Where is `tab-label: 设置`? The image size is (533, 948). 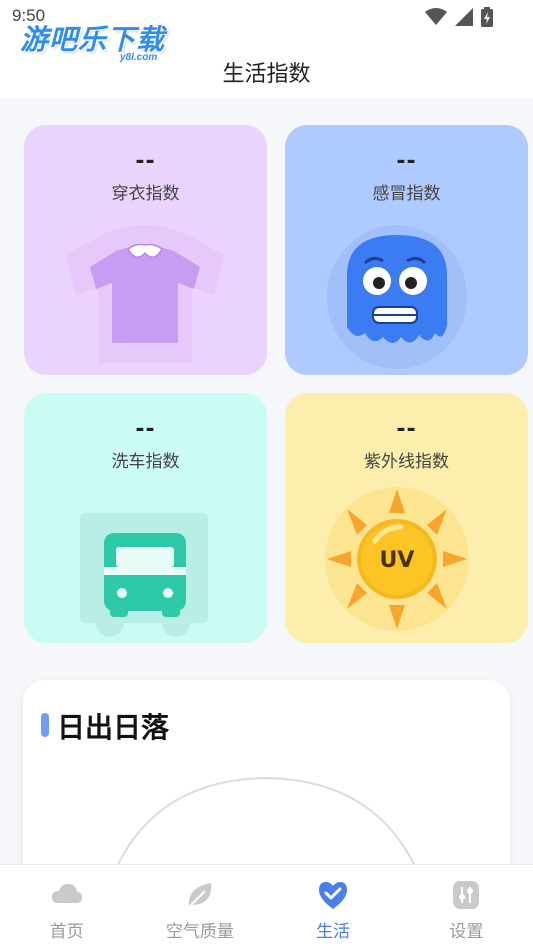 tab-label: 设置 is located at coordinates (466, 932).